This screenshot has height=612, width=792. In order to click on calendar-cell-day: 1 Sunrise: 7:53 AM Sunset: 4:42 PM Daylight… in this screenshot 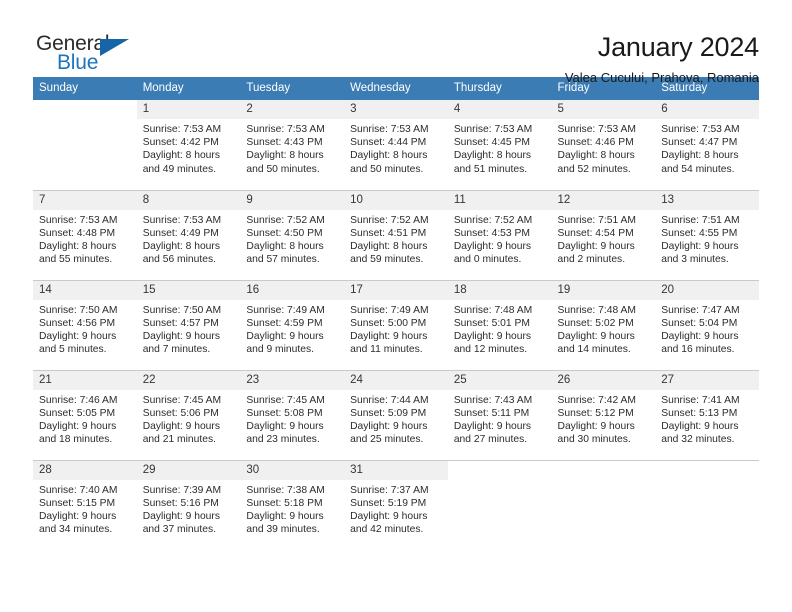, I will do `click(188, 145)`.